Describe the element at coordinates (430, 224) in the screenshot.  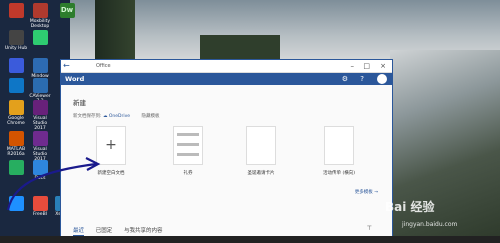
I see `watermark-url: jingyan.baidu.com` at that location.